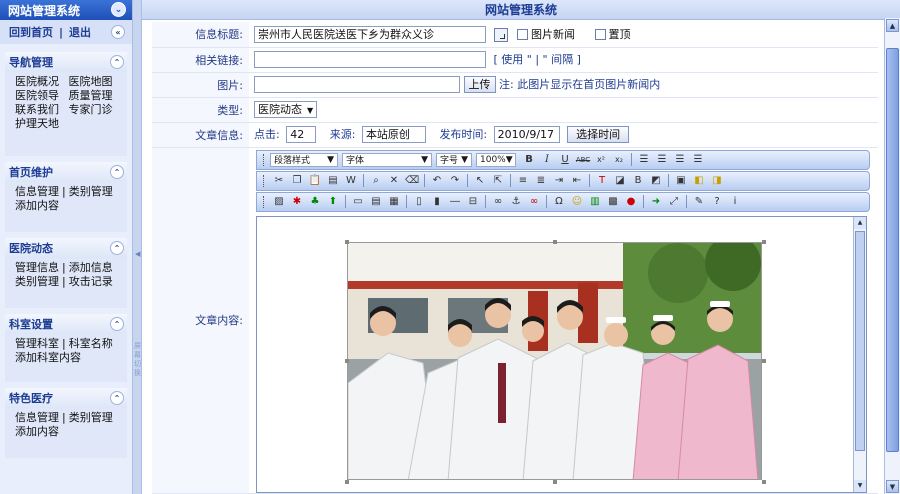  What do you see at coordinates (674, 201) in the screenshot?
I see `fullscreen-icon: ⤢` at bounding box center [674, 201].